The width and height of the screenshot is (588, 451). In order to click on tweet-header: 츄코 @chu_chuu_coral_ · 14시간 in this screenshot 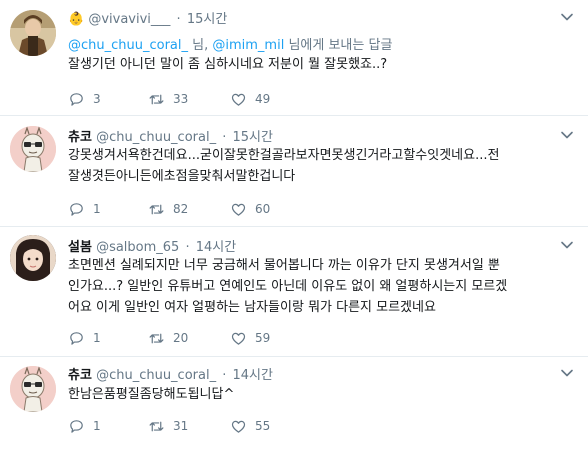, I will do `click(170, 373)`.